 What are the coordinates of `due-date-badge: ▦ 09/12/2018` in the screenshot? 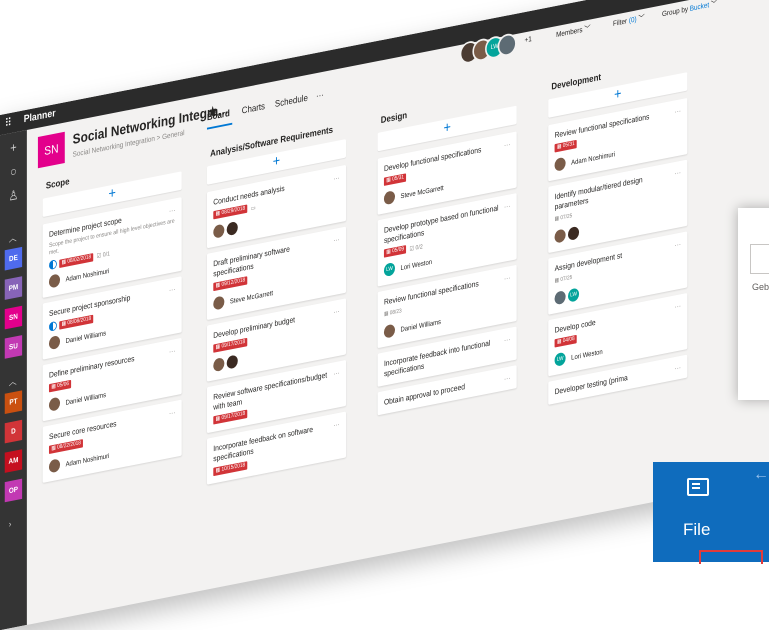 It's located at (230, 284).